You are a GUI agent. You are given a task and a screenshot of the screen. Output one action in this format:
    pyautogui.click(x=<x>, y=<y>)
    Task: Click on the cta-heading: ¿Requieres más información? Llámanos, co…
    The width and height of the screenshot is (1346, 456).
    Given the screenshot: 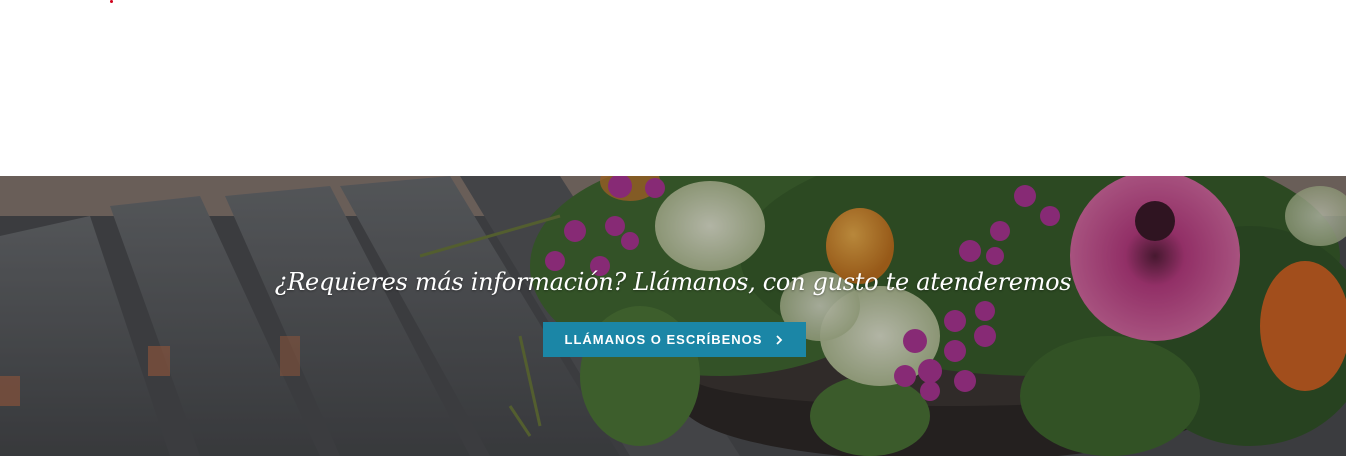 What is the action you would take?
    pyautogui.click(x=673, y=282)
    